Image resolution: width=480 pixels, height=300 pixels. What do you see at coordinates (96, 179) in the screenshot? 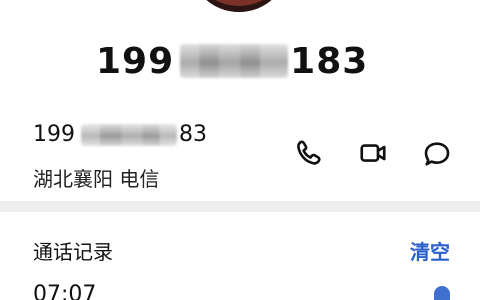
I see `contact-location: 湖北襄阳 电信` at bounding box center [96, 179].